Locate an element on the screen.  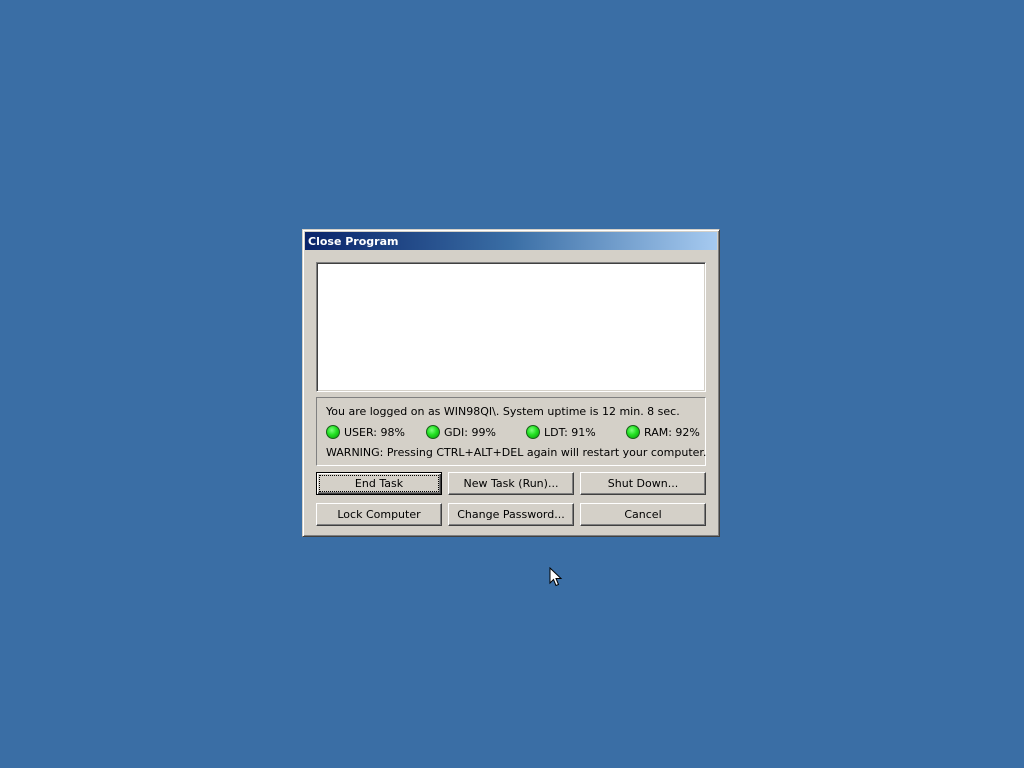
task-list is located at coordinates (511, 327).